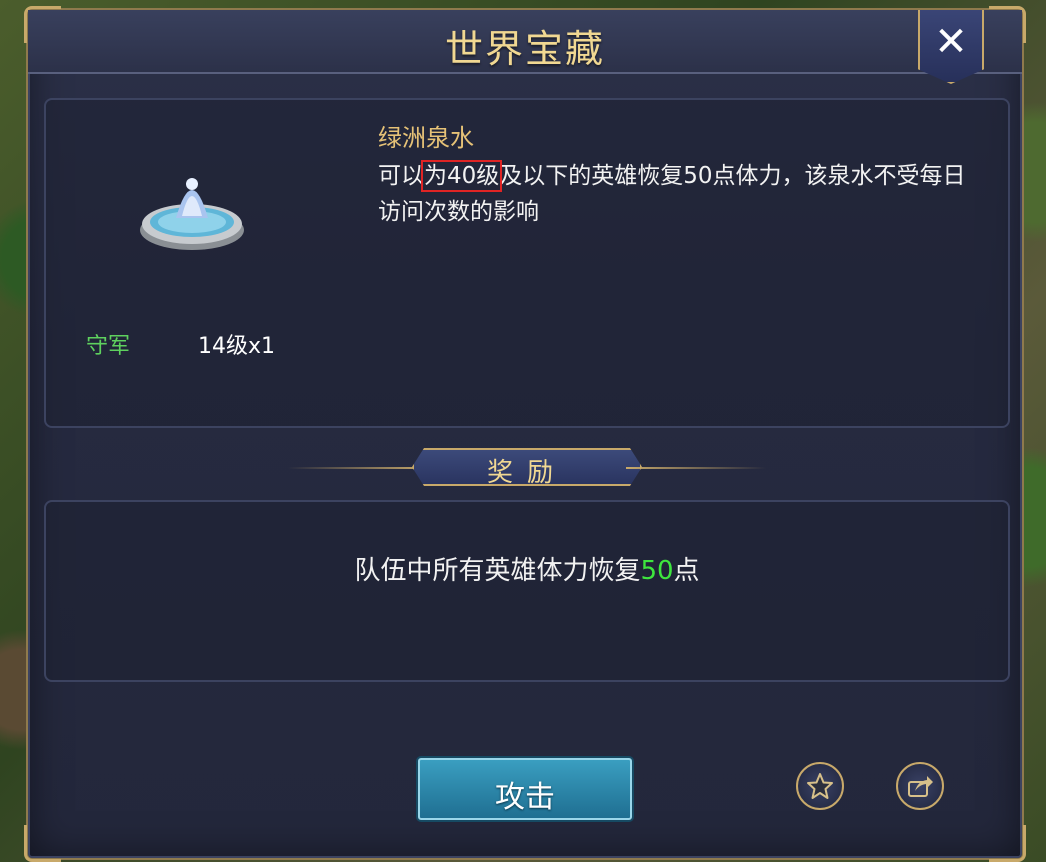  I want to click on share-icon, so click(920, 786).